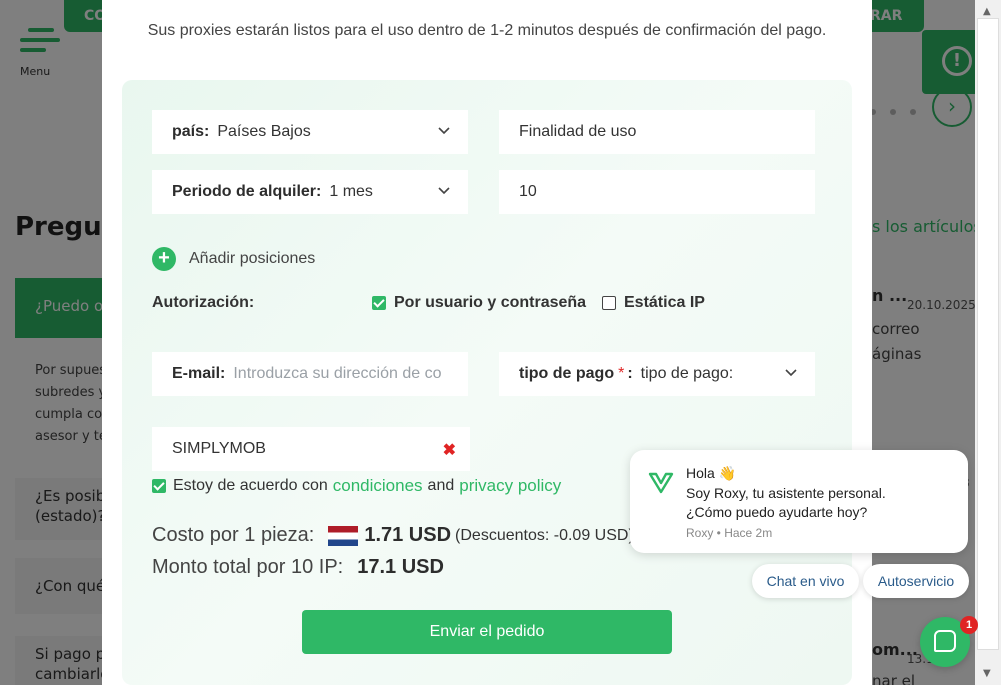 The height and width of the screenshot is (685, 1001). Describe the element at coordinates (510, 486) in the screenshot. I see `privacy-policy-link: privacy policy` at that location.